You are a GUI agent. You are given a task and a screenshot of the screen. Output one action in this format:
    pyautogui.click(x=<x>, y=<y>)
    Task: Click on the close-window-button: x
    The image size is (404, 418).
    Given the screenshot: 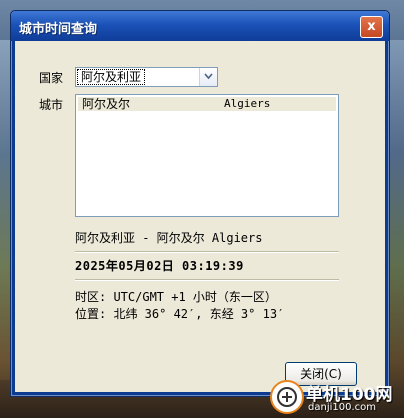 What is the action you would take?
    pyautogui.click(x=371, y=27)
    